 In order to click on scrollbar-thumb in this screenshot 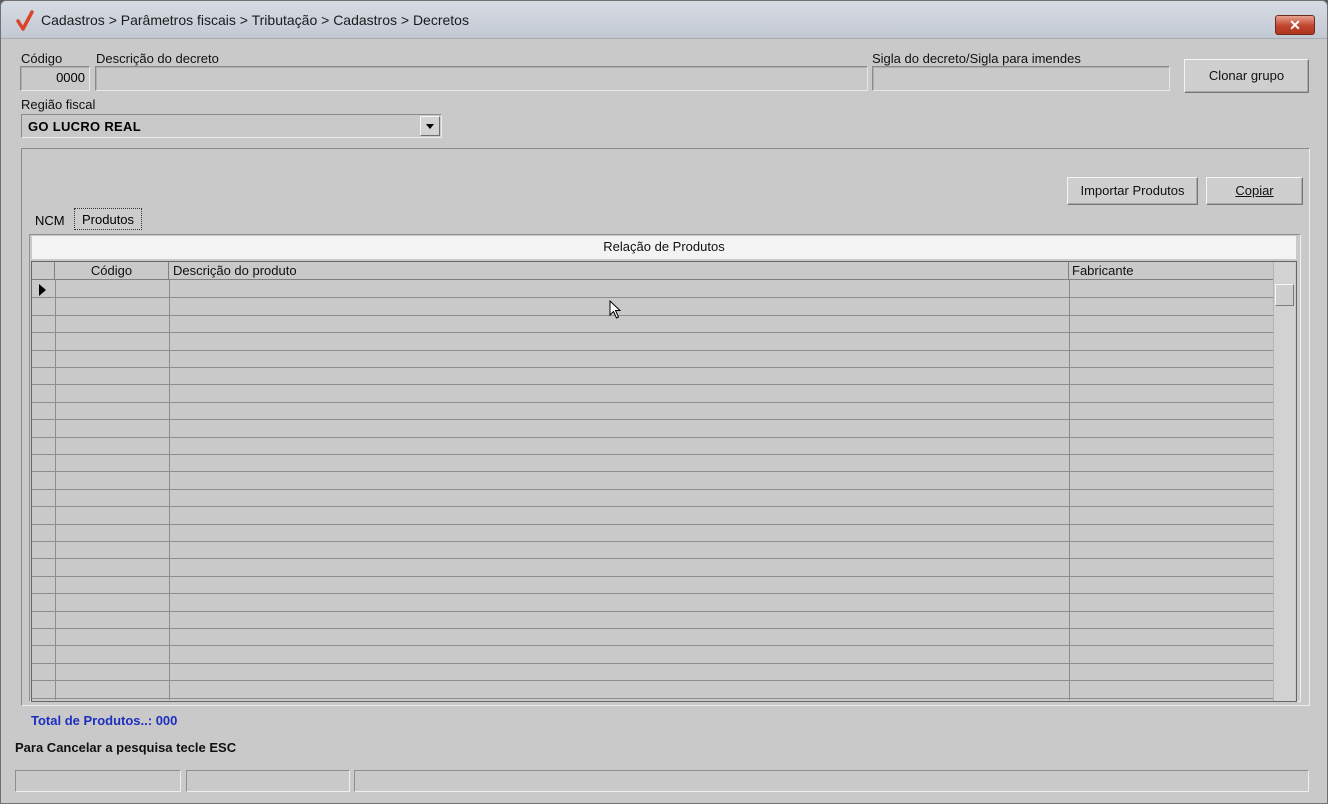, I will do `click(1284, 295)`.